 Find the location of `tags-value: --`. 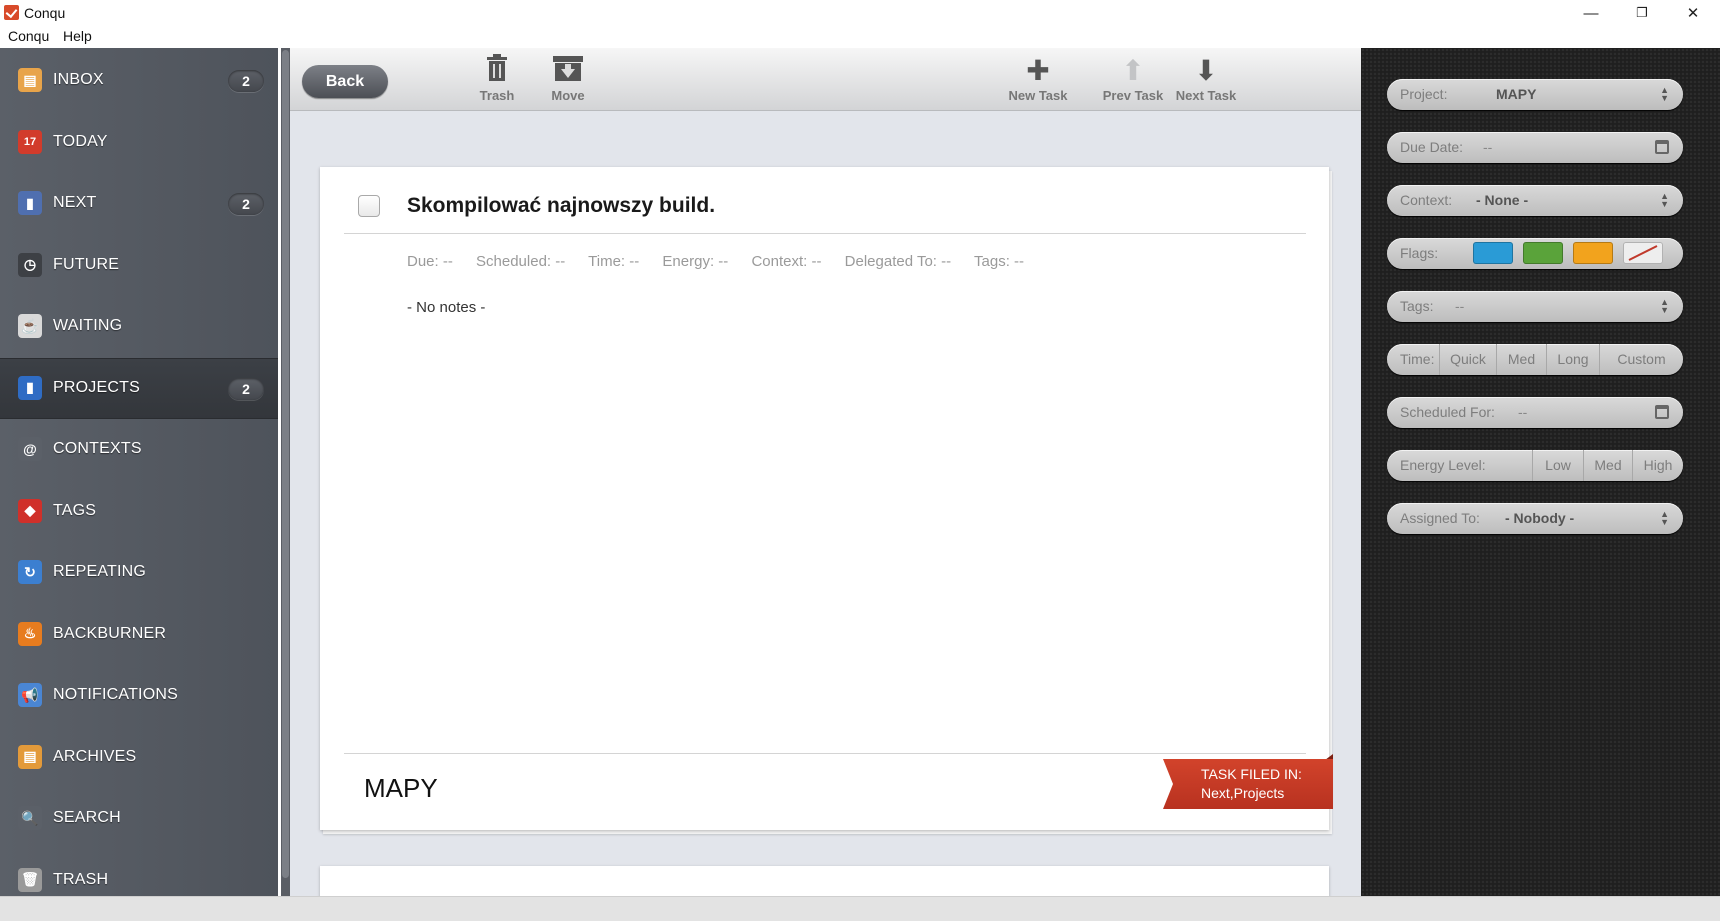

tags-value: -- is located at coordinates (1460, 306).